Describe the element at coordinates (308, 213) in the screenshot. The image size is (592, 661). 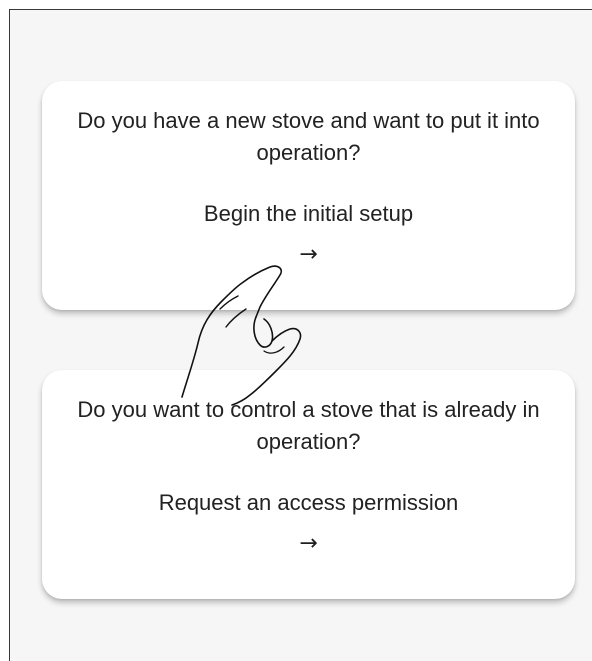
I see `begin-initial-setup-label: Begin the initial setup` at that location.